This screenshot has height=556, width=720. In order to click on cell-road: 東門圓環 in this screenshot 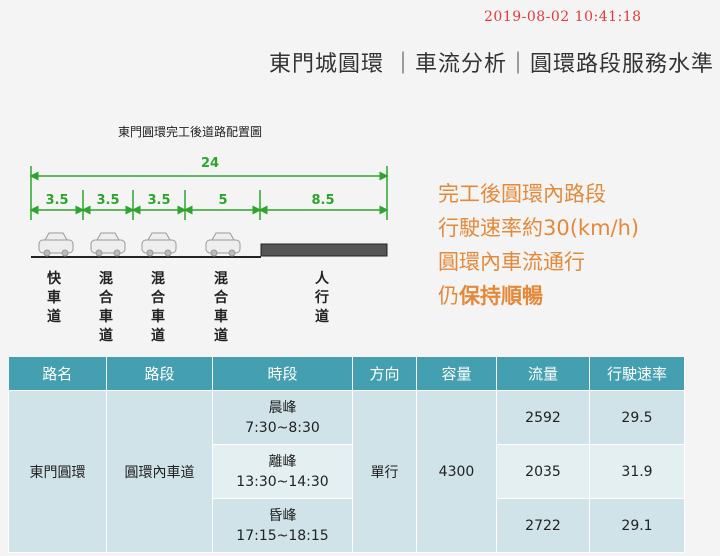, I will do `click(57, 471)`.